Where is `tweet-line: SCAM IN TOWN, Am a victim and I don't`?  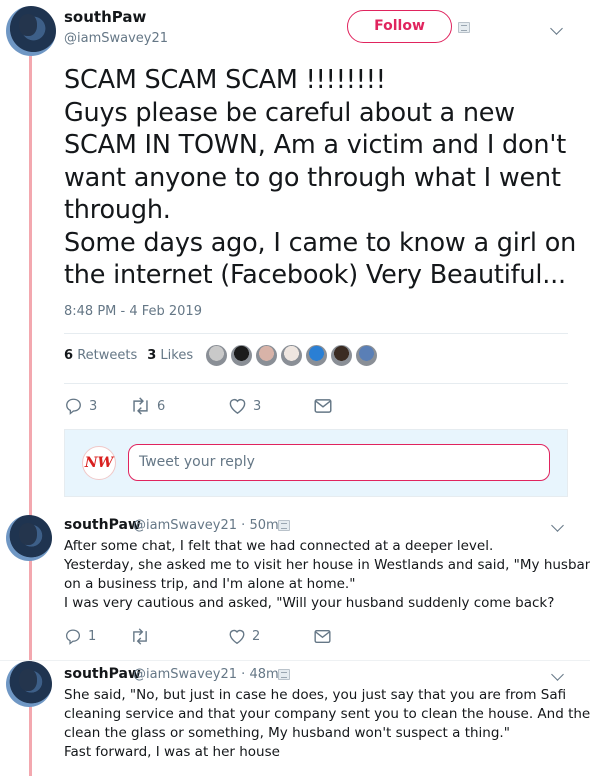 tweet-line: SCAM IN TOWN, Am a victim and I don't is located at coordinates (315, 145).